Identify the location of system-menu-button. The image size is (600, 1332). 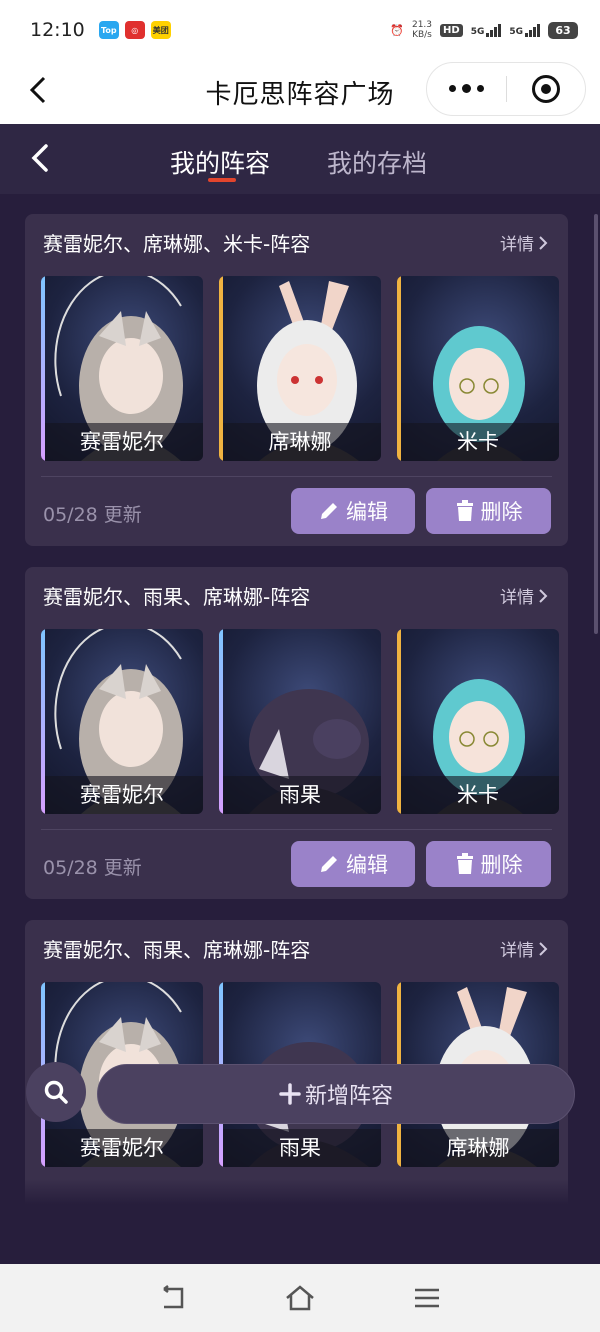
(427, 1298).